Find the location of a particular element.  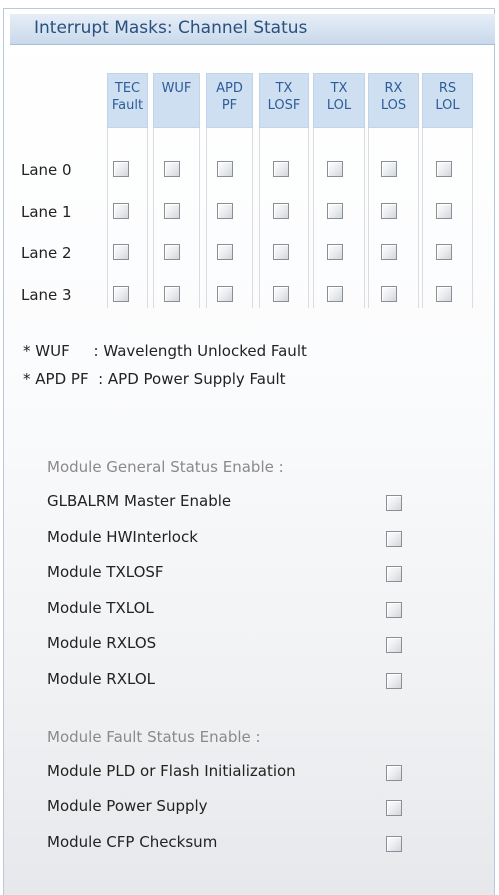

lane-1-rx-los-checkbox is located at coordinates (389, 211).